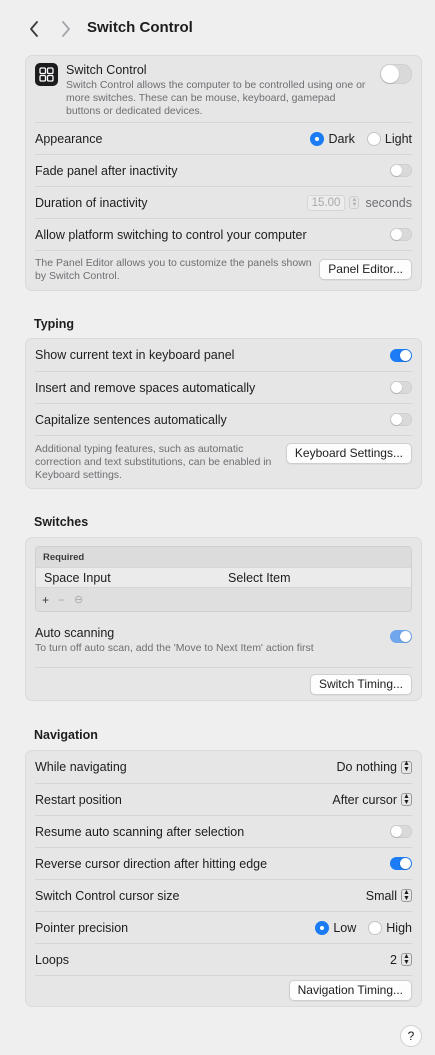 Image resolution: width=435 pixels, height=1055 pixels. What do you see at coordinates (401, 863) in the screenshot?
I see `reverse-direction-toggle` at bounding box center [401, 863].